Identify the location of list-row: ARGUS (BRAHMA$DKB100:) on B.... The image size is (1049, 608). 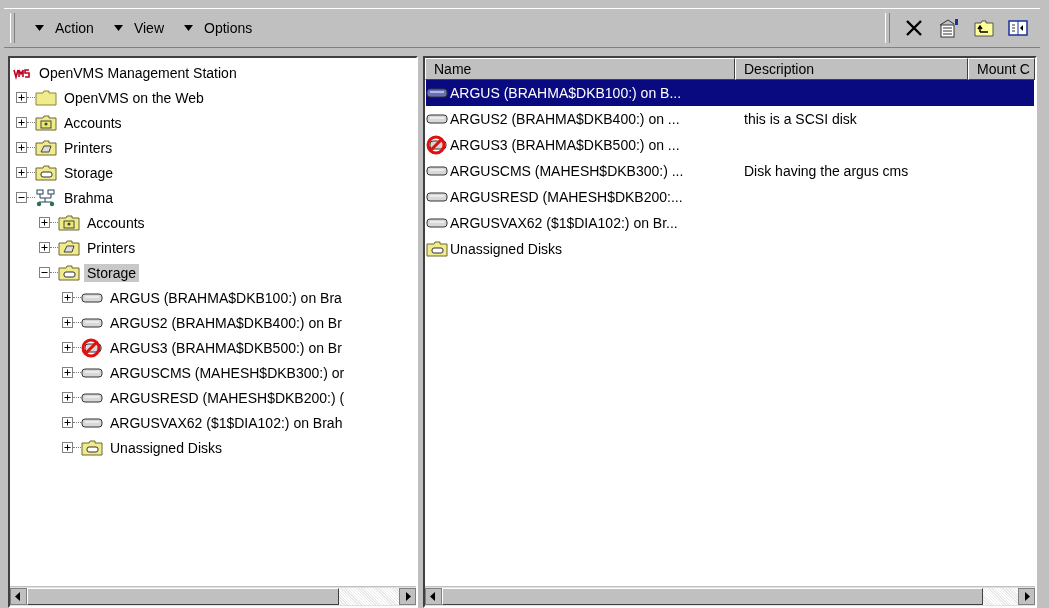
(730, 93).